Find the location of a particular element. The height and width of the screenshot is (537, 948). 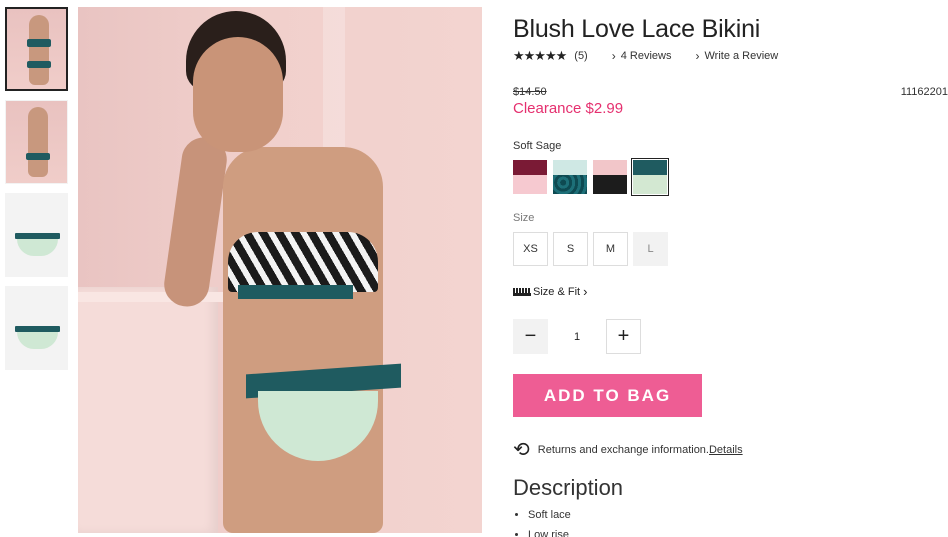

model-back-image is located at coordinates (36, 142).